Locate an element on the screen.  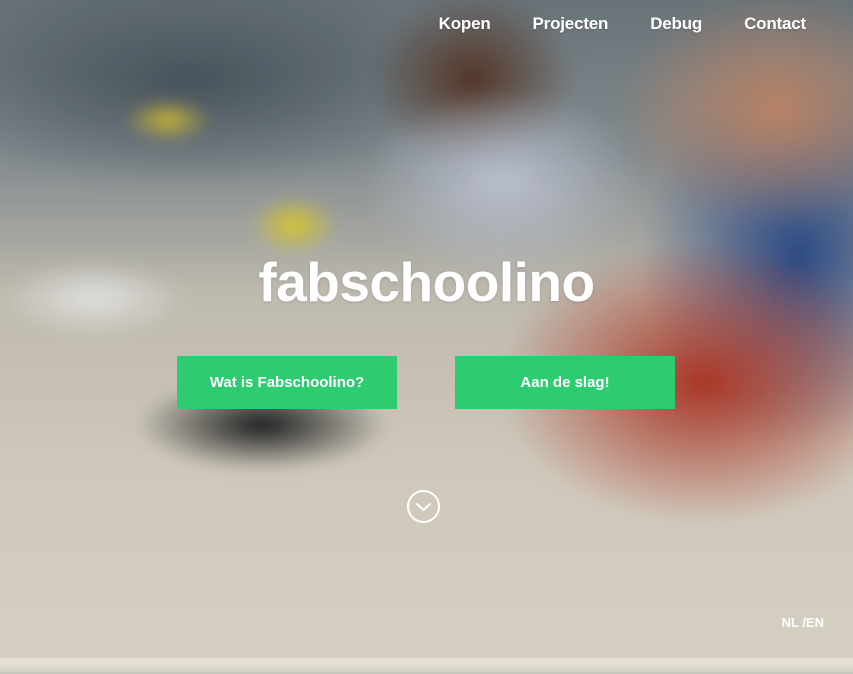
nav-item-debug: Debug is located at coordinates (676, 24).